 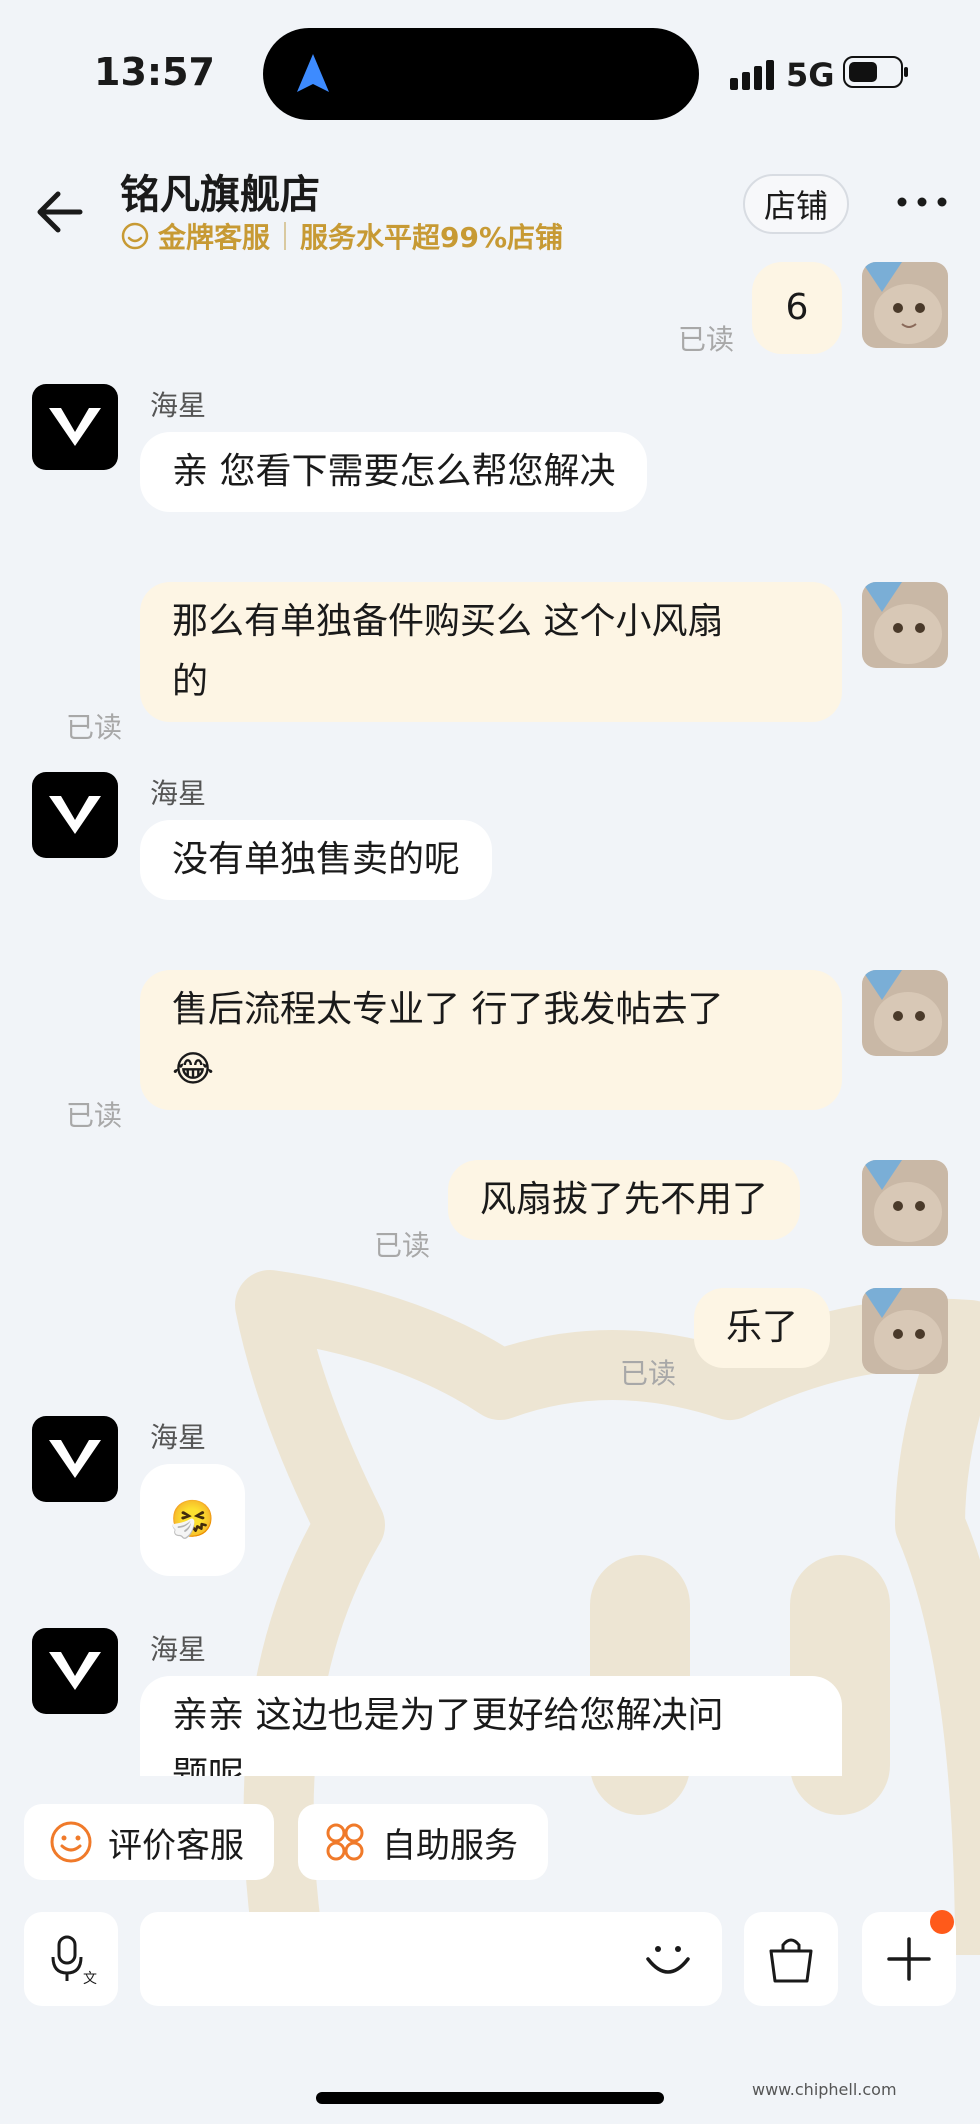 I want to click on self-service-button: 自助服务, so click(x=423, y=1842).